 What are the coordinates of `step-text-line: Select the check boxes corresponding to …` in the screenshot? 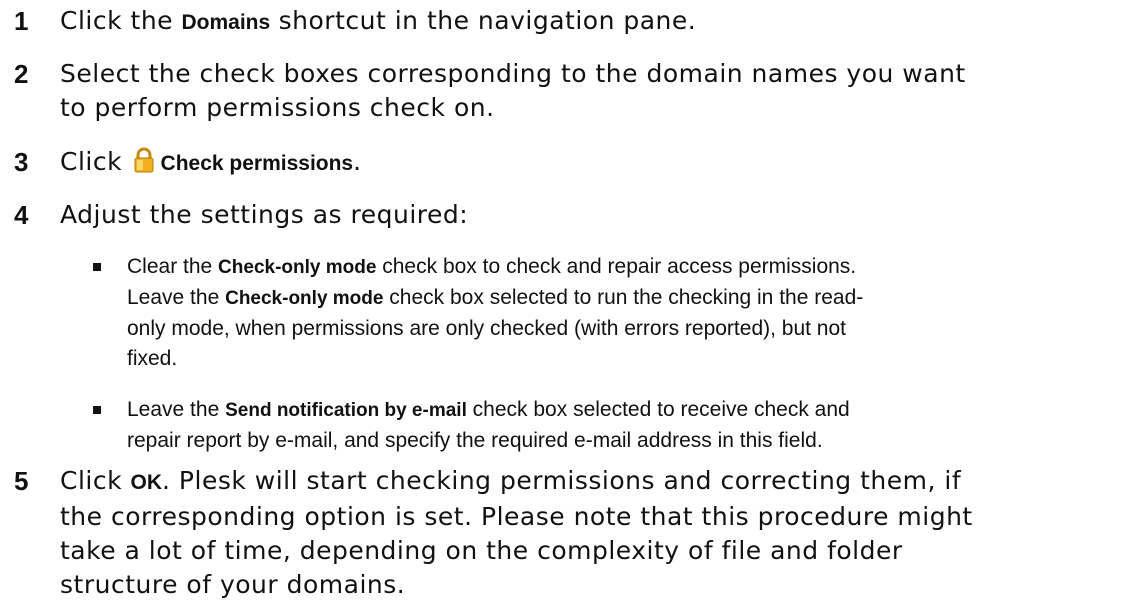 It's located at (513, 73).